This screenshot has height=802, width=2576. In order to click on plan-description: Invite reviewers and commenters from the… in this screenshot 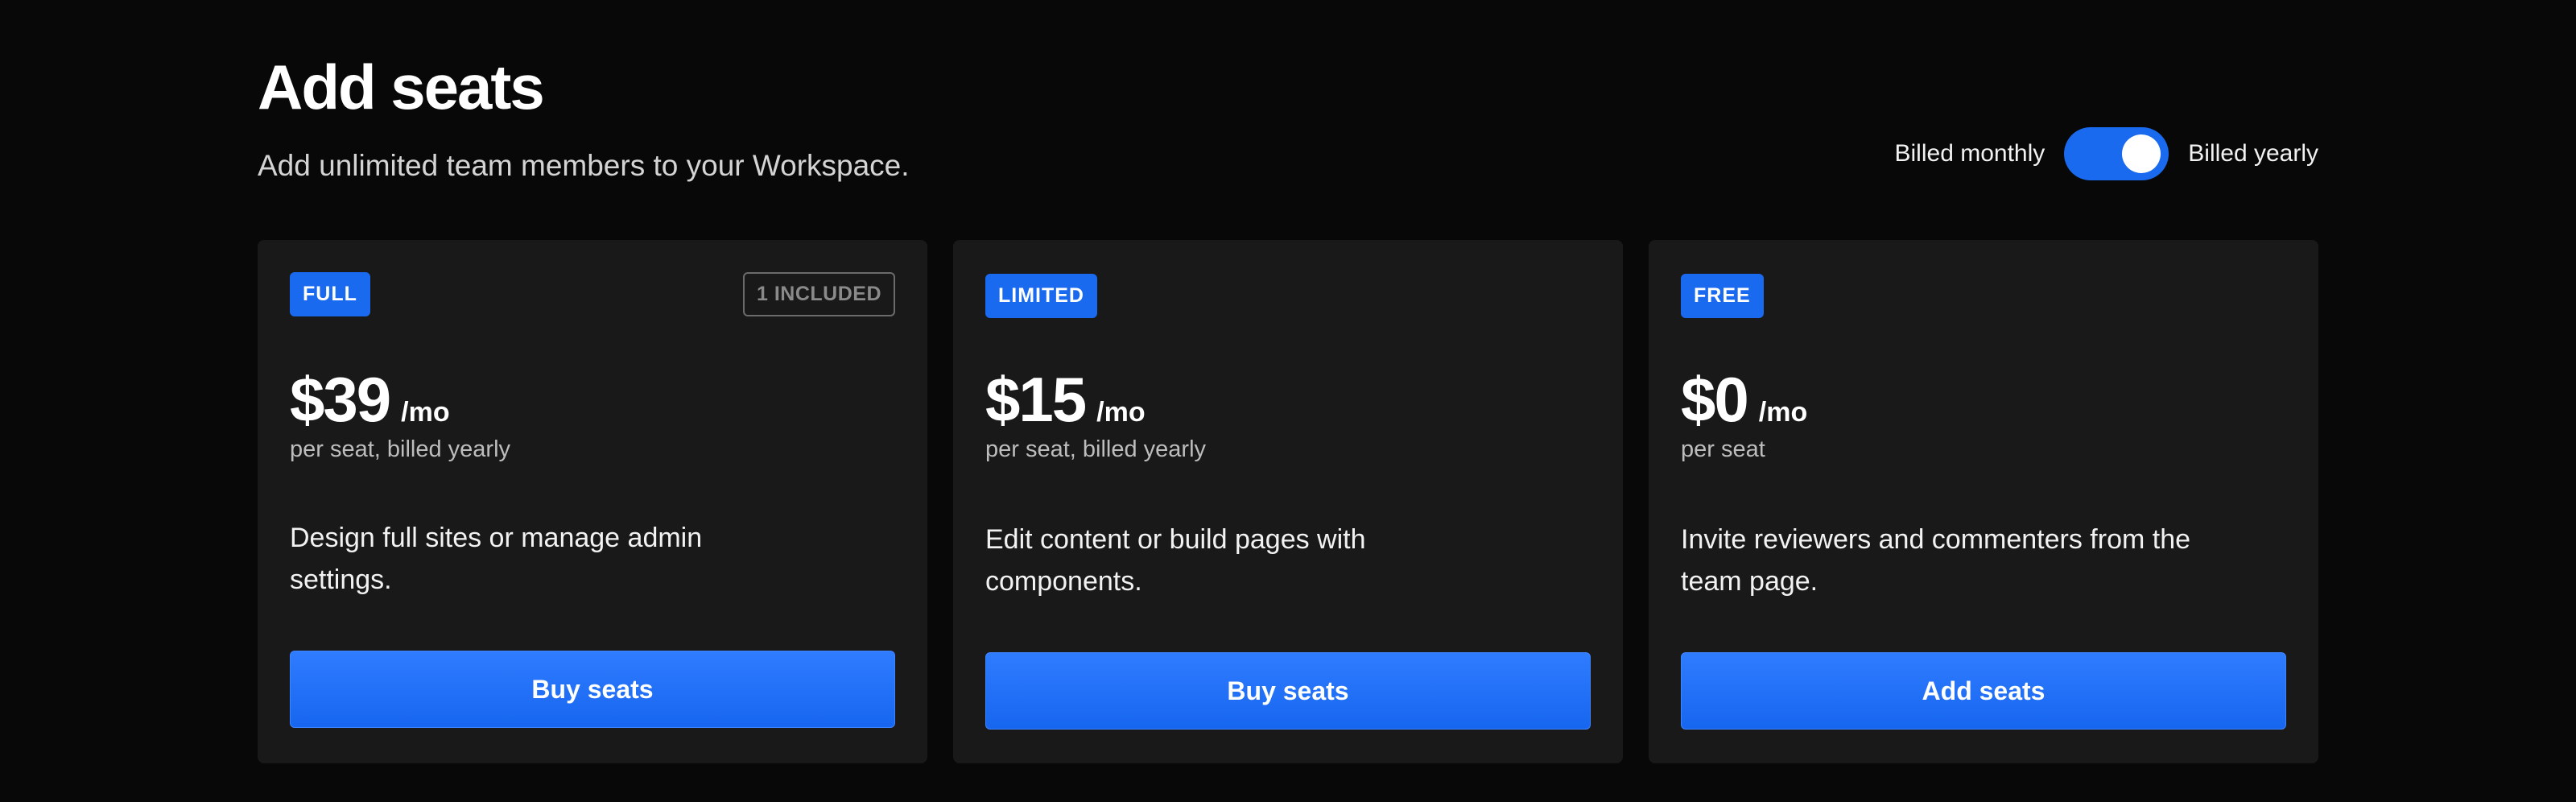, I will do `click(1936, 560)`.